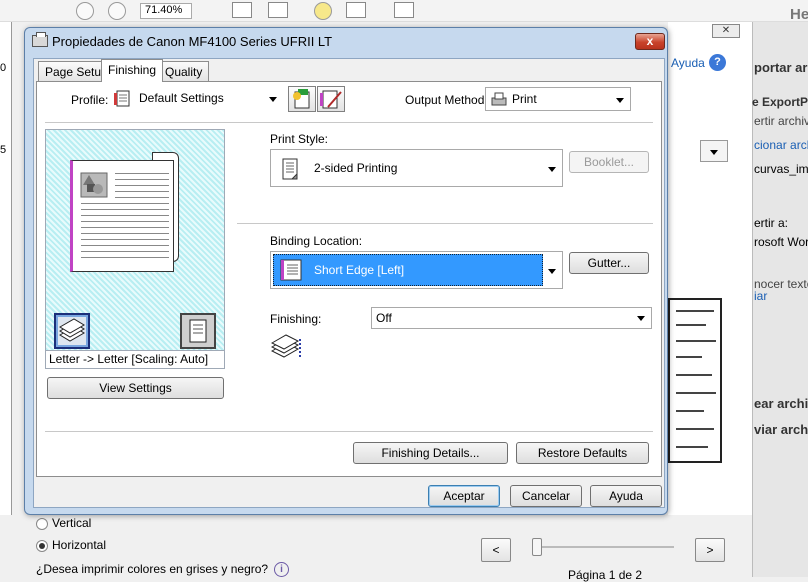 This screenshot has width=808, height=582. What do you see at coordinates (714, 151) in the screenshot?
I see `background-dropdown` at bounding box center [714, 151].